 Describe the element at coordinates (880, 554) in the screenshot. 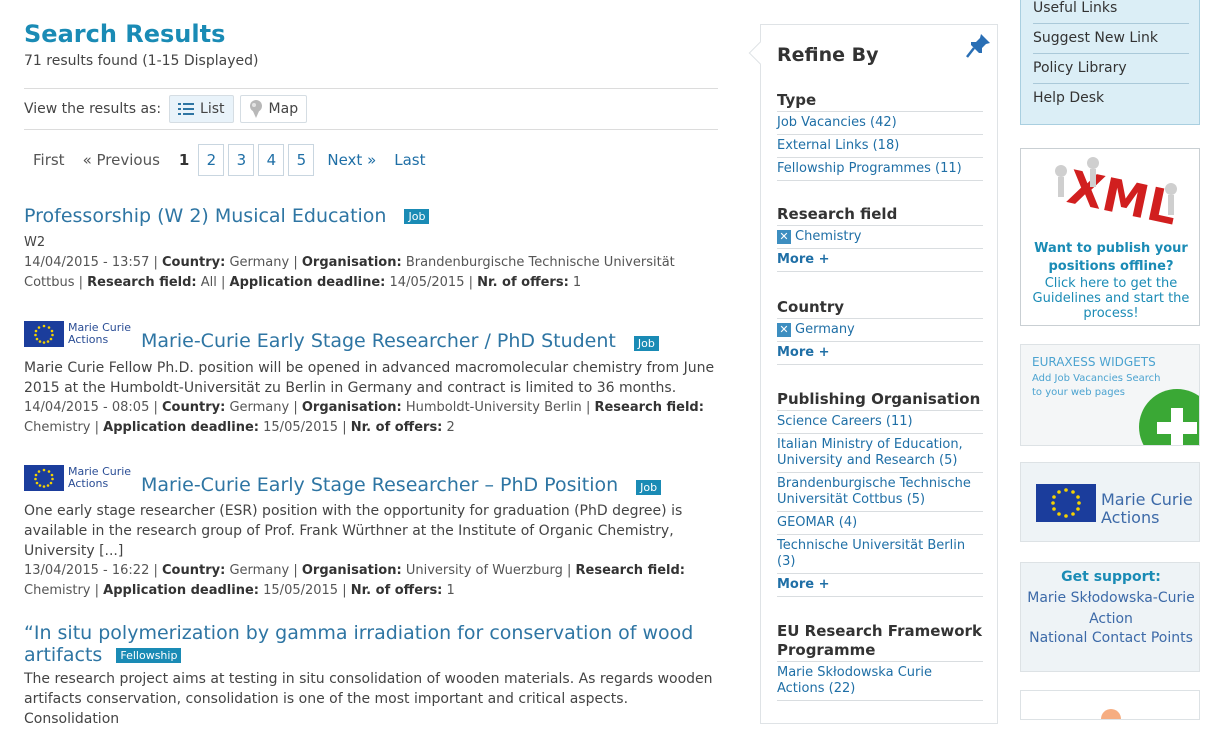

I see `filter-org-item: Technische Universität Berlin (3)` at that location.